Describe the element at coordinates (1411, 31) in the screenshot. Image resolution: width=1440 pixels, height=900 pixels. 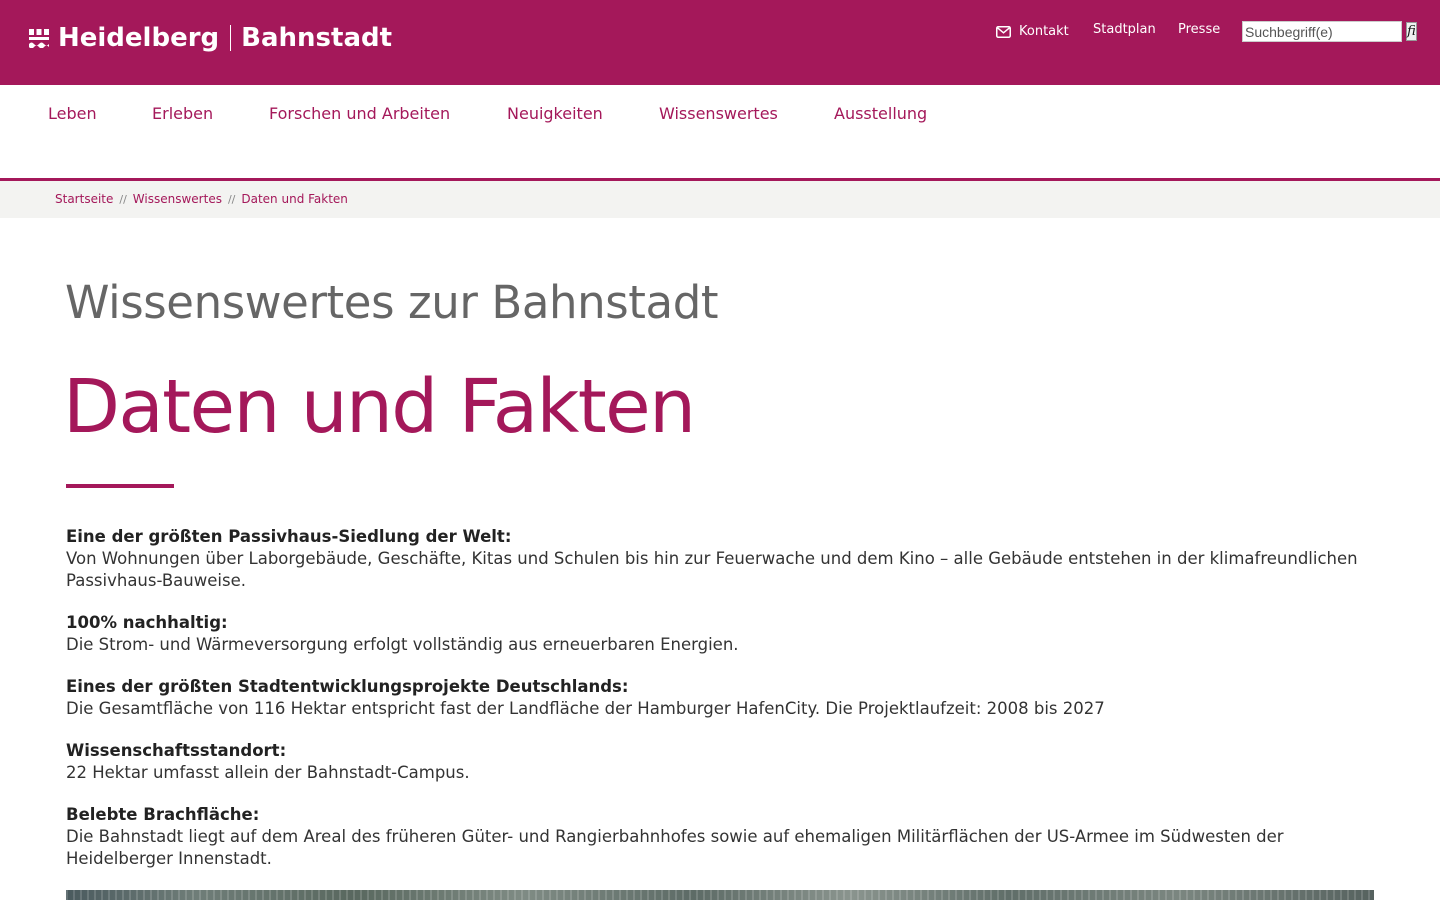
I see `search-button: fi` at that location.